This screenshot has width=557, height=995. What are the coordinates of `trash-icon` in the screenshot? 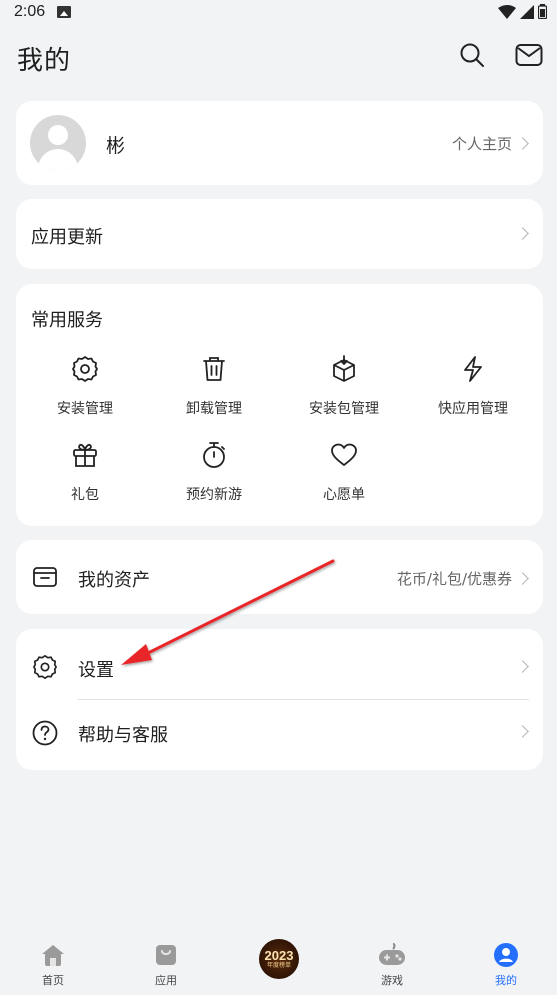 It's located at (214, 369).